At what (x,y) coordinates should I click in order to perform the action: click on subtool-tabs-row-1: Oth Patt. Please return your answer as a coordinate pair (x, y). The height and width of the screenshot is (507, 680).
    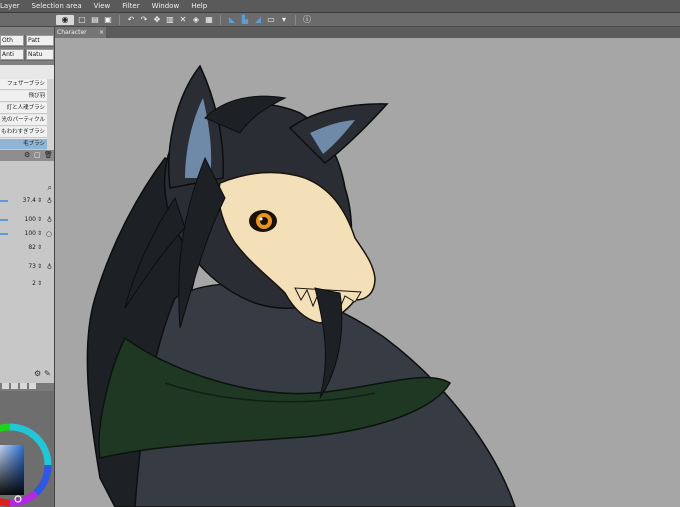
    Looking at the image, I should click on (27, 41).